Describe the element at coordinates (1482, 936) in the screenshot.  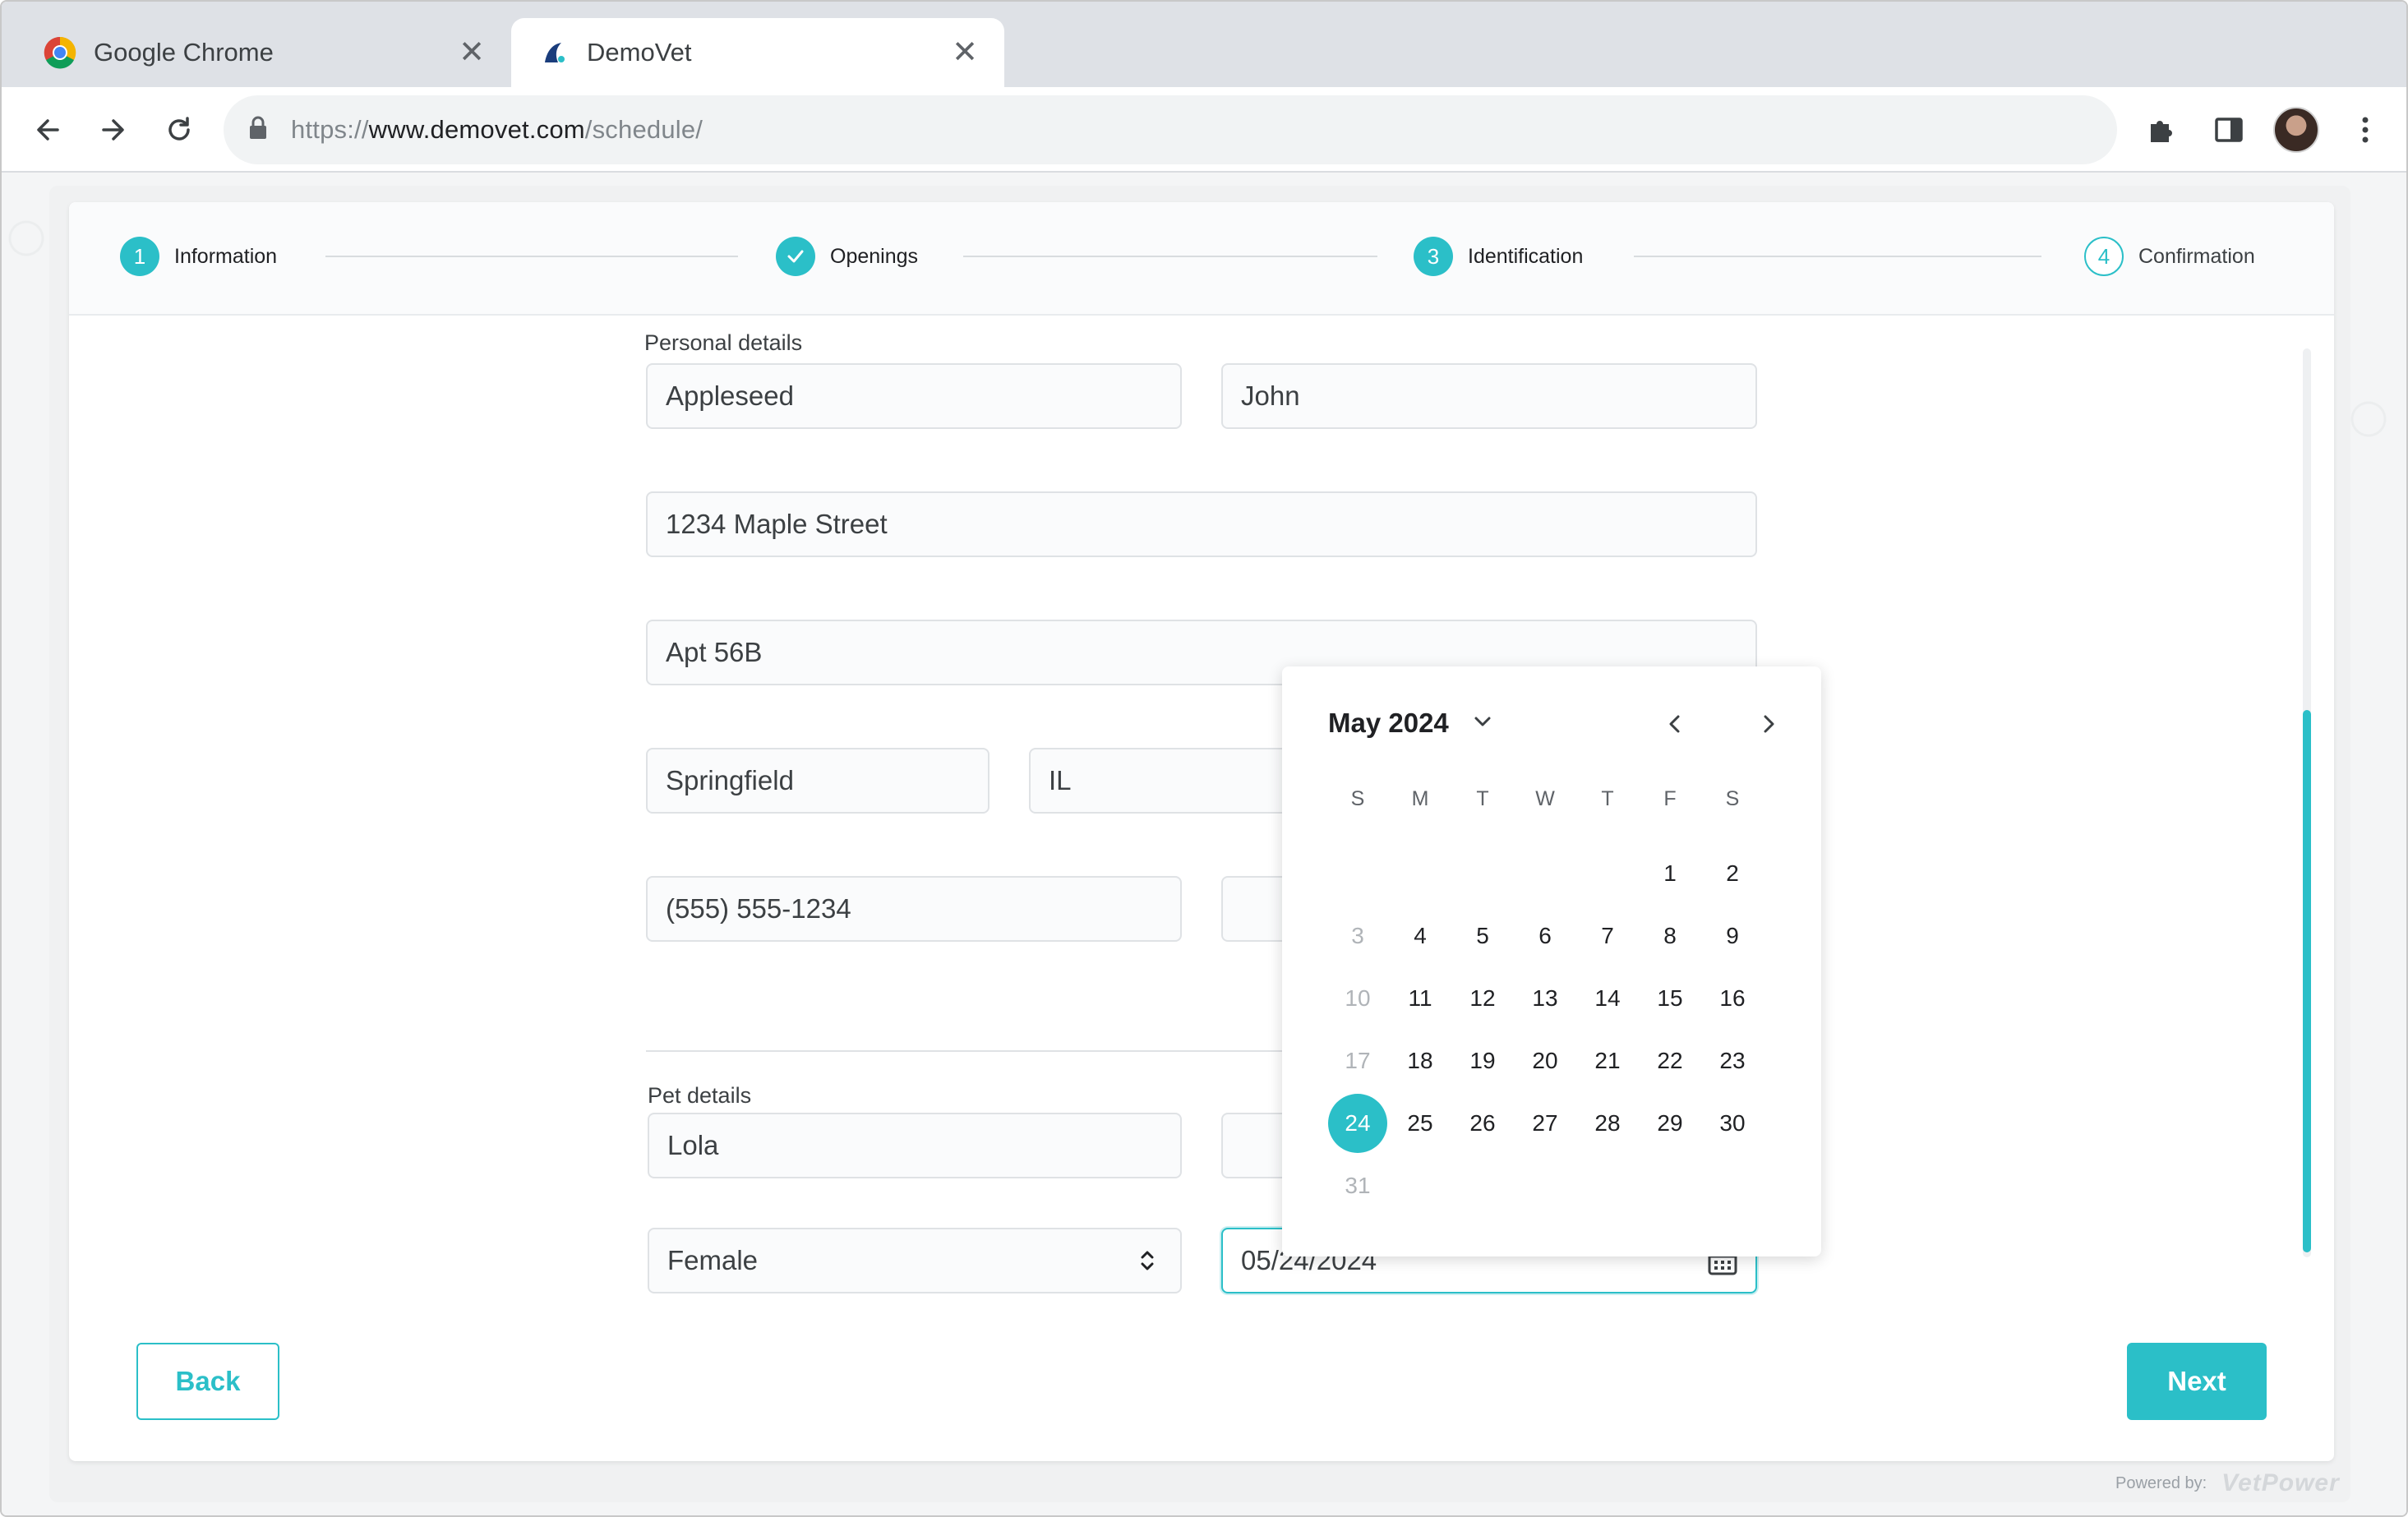
I see `calendar-day: 5` at that location.